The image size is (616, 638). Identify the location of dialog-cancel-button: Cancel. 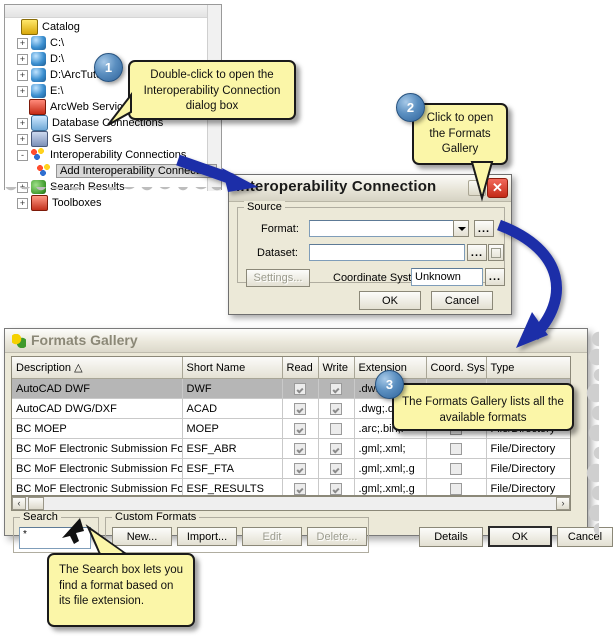
(462, 300).